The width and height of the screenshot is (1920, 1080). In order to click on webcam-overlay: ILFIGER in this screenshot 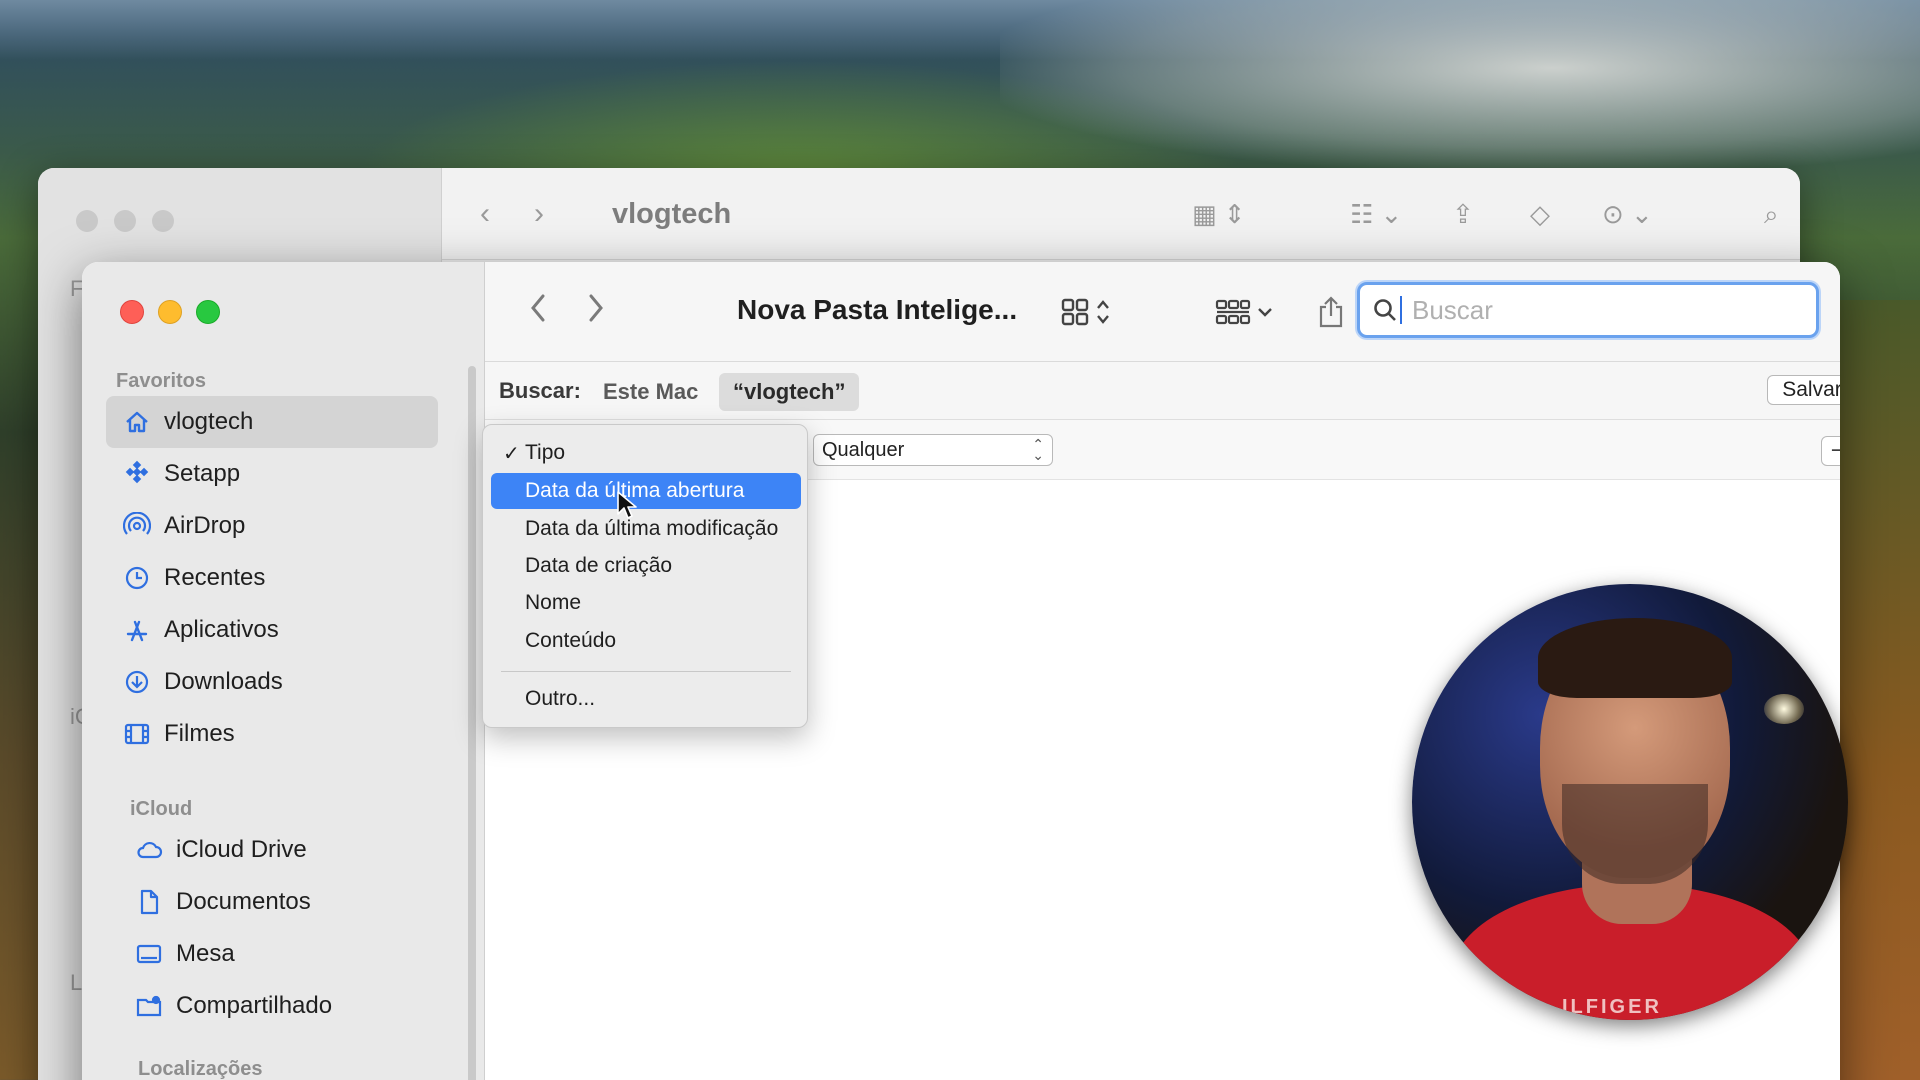, I will do `click(1630, 802)`.